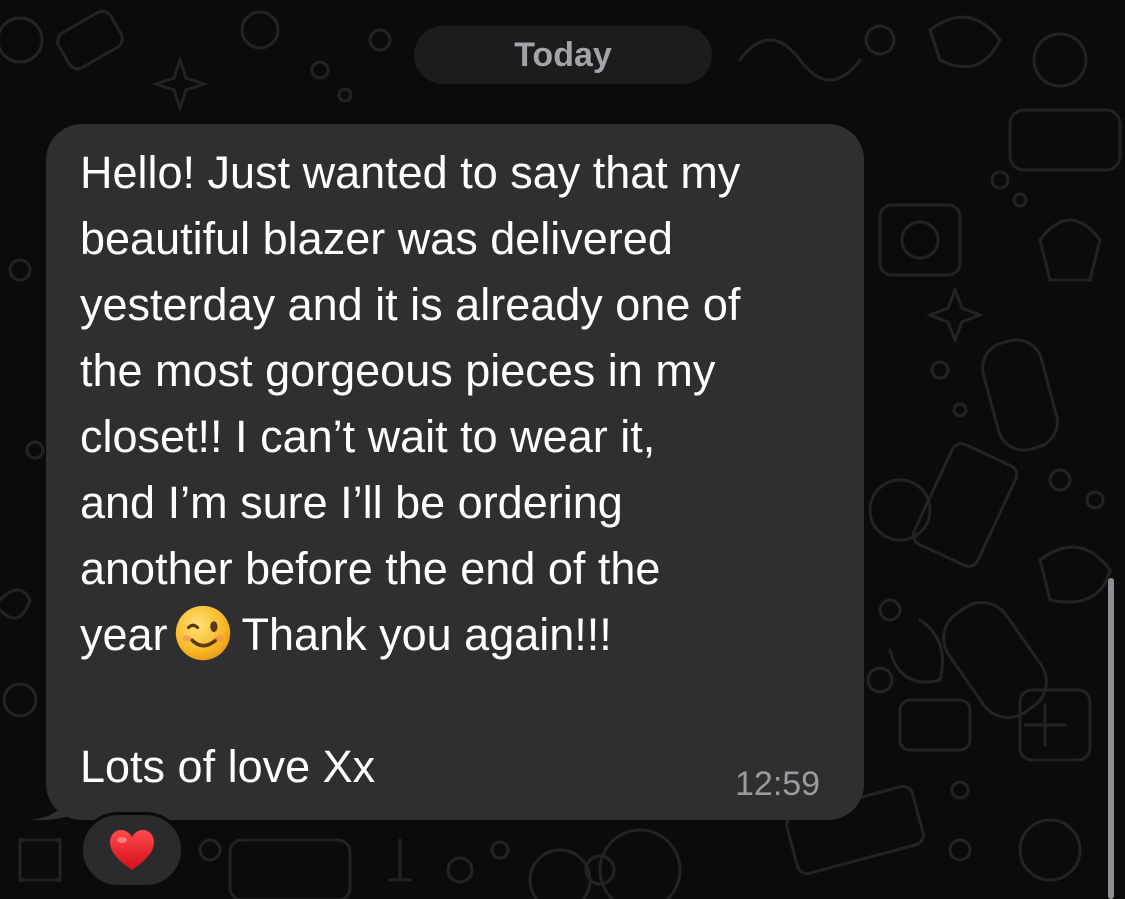 The image size is (1125, 899). What do you see at coordinates (410, 304) in the screenshot?
I see `message-line: yesterday and it is already one of` at bounding box center [410, 304].